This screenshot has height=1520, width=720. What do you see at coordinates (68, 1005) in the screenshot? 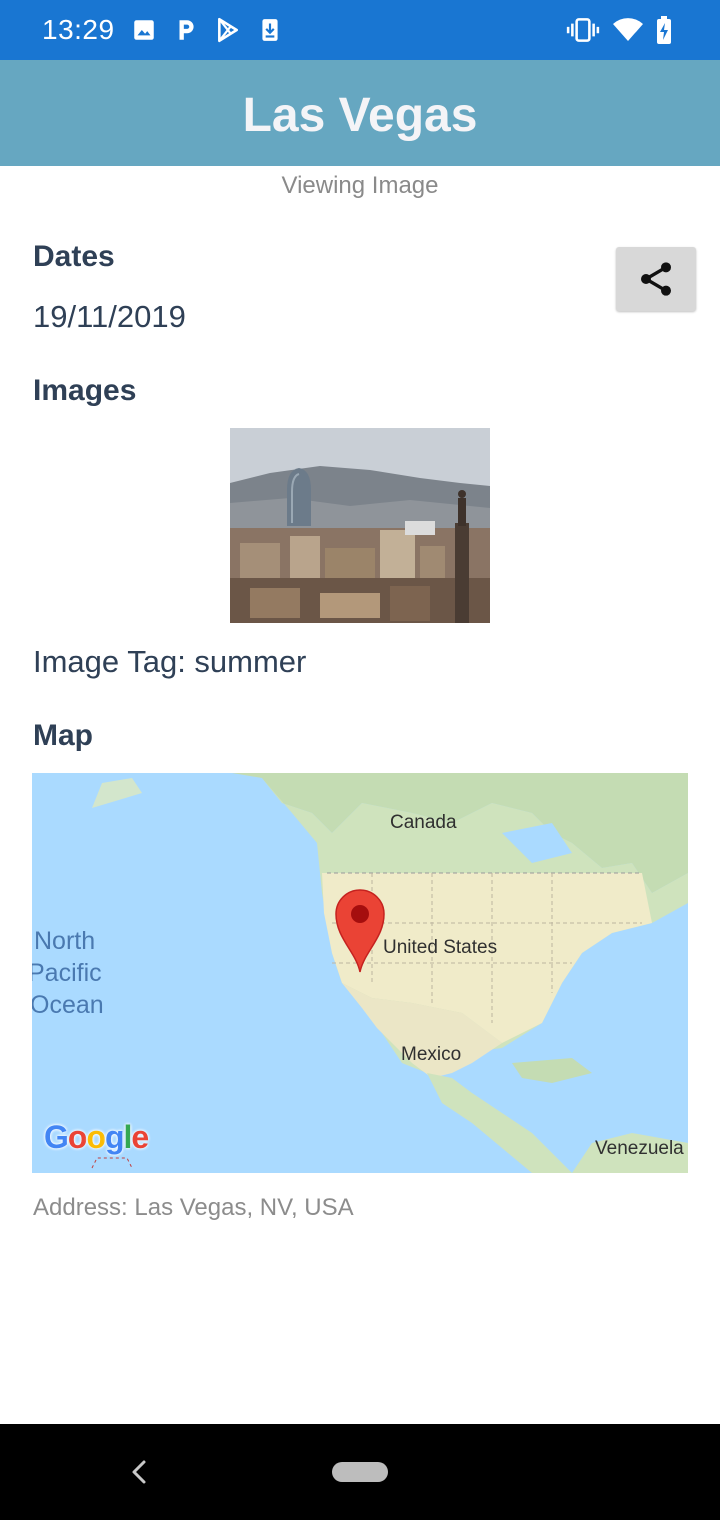
I see `map-label-ocean-3: Ocean` at bounding box center [68, 1005].